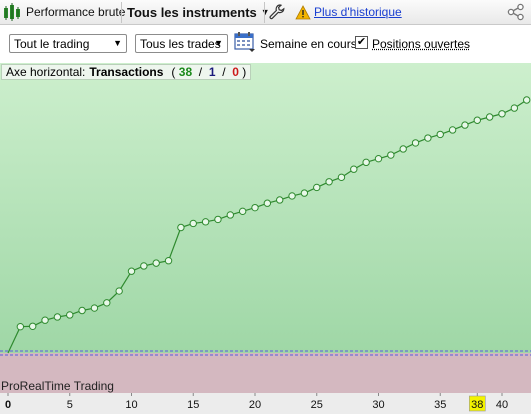  Describe the element at coordinates (502, 405) in the screenshot. I see `x-tick-label: 40` at that location.